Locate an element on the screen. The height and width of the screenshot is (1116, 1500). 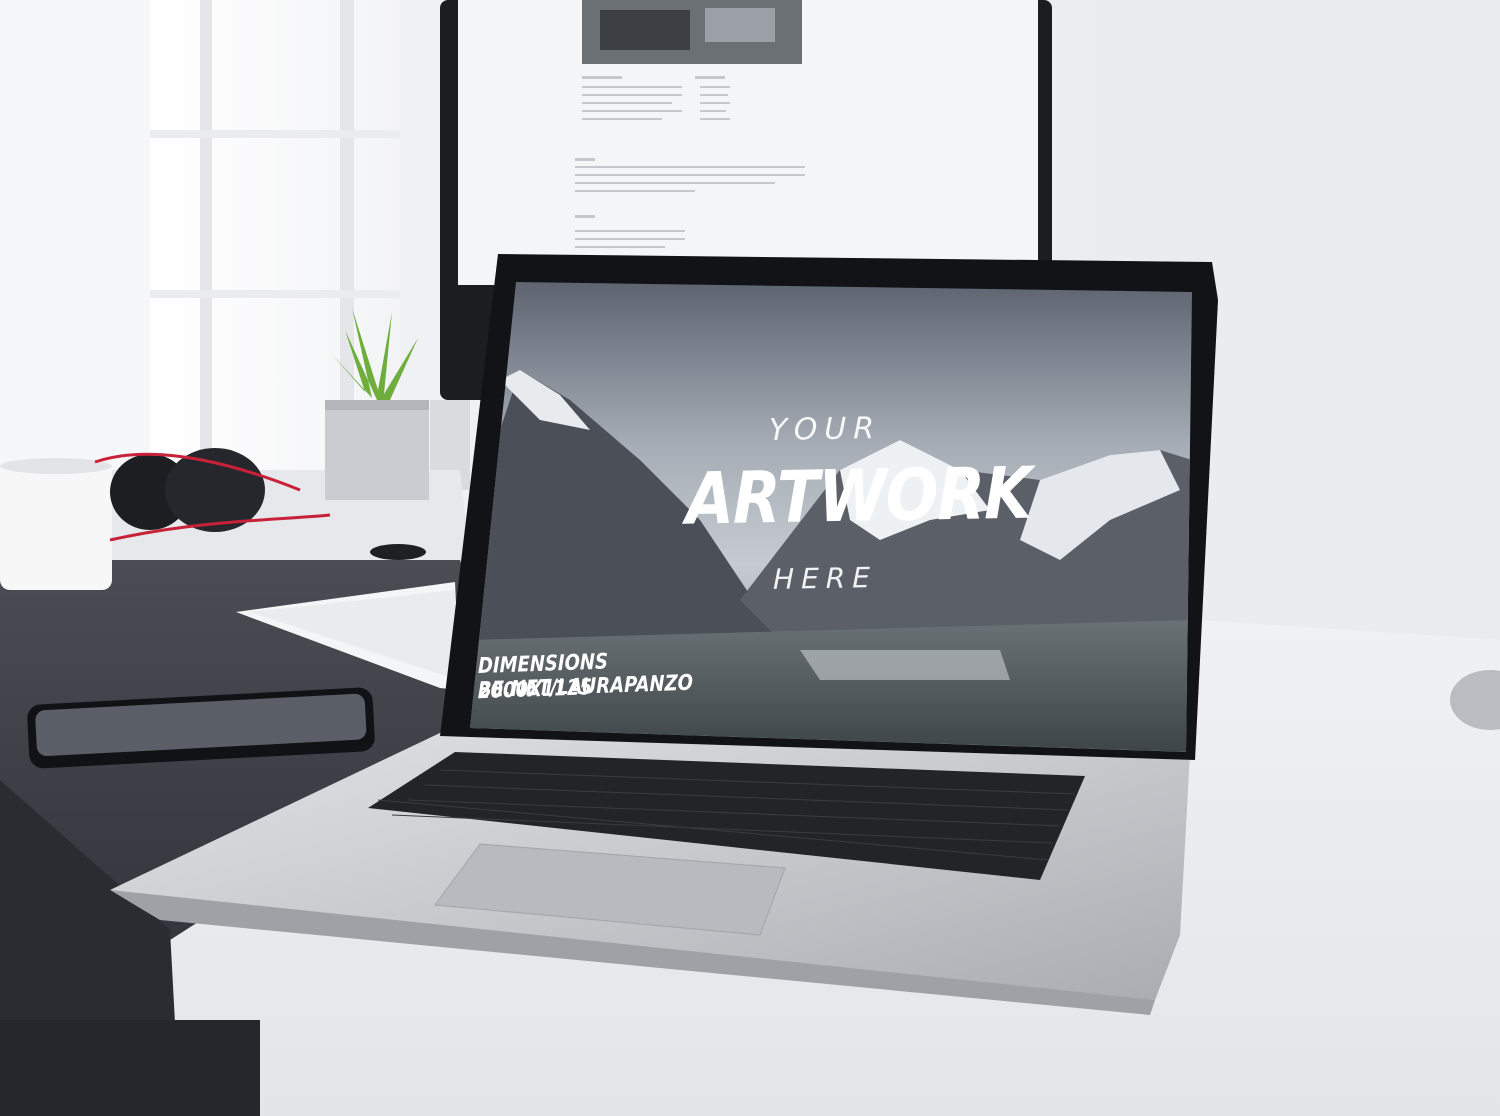
screen-text-your: YOUR is located at coordinates (825, 429).